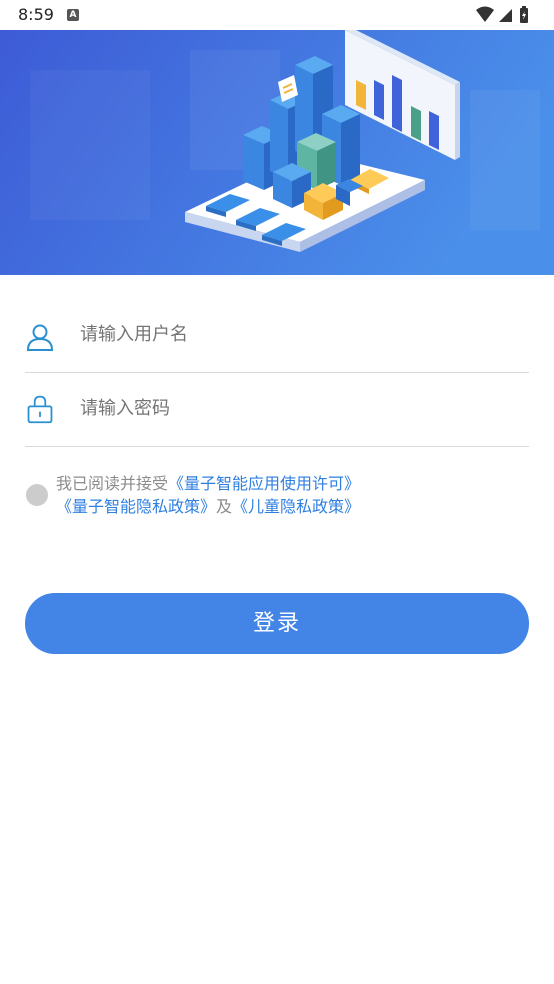  What do you see at coordinates (224, 506) in the screenshot?
I see `agreement-connector: 及` at bounding box center [224, 506].